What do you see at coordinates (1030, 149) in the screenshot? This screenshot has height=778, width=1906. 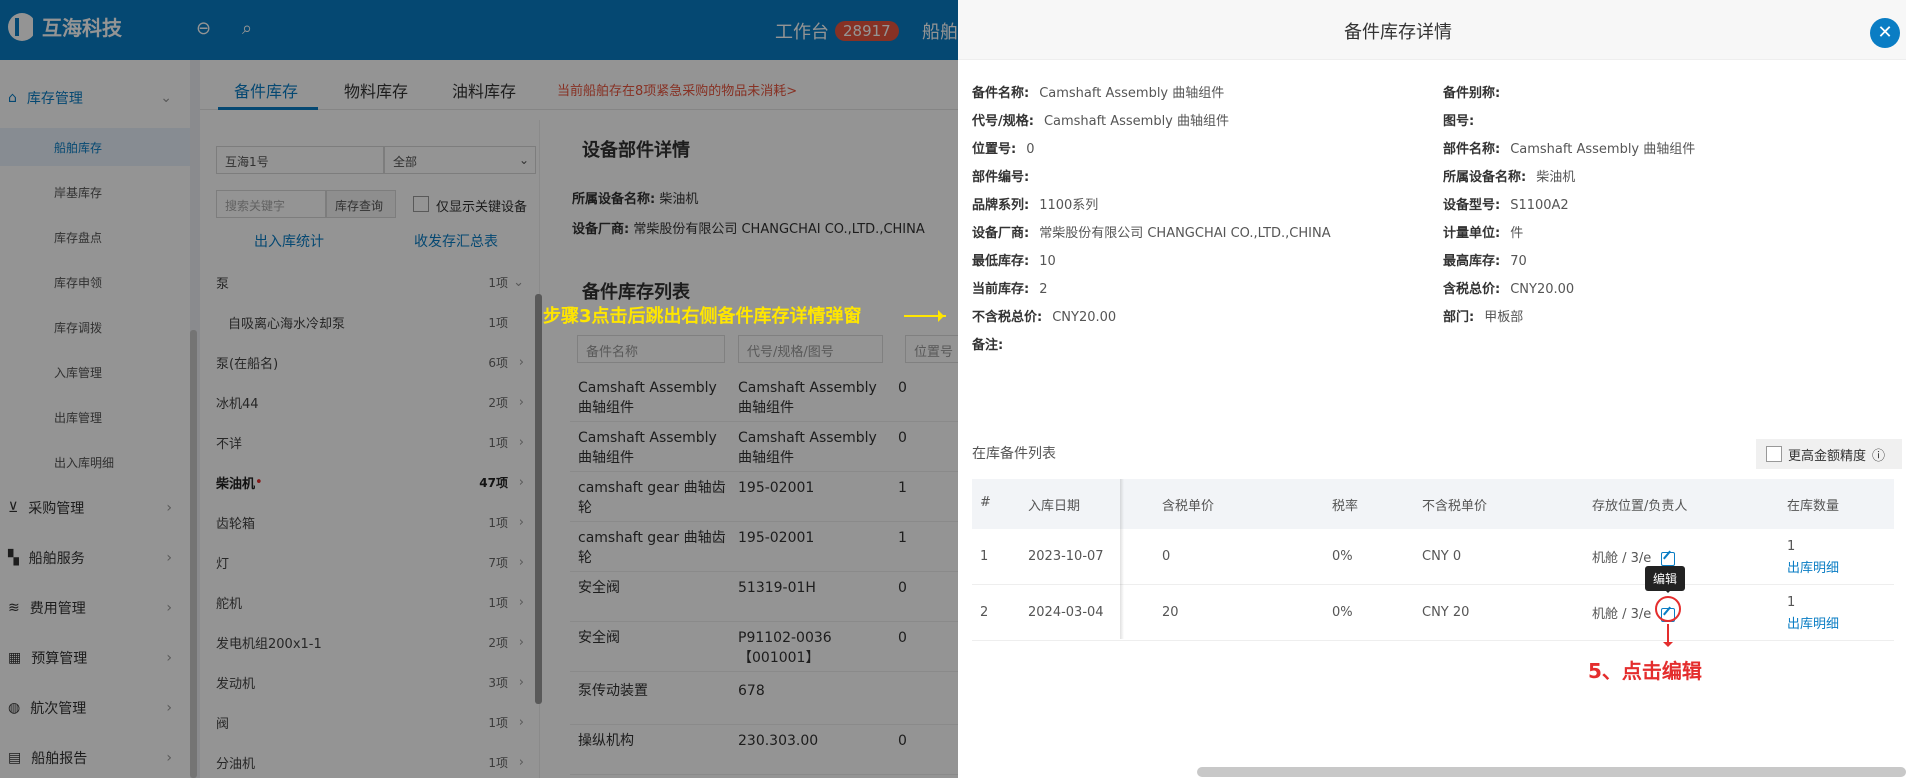 I see `field-value: 0` at bounding box center [1030, 149].